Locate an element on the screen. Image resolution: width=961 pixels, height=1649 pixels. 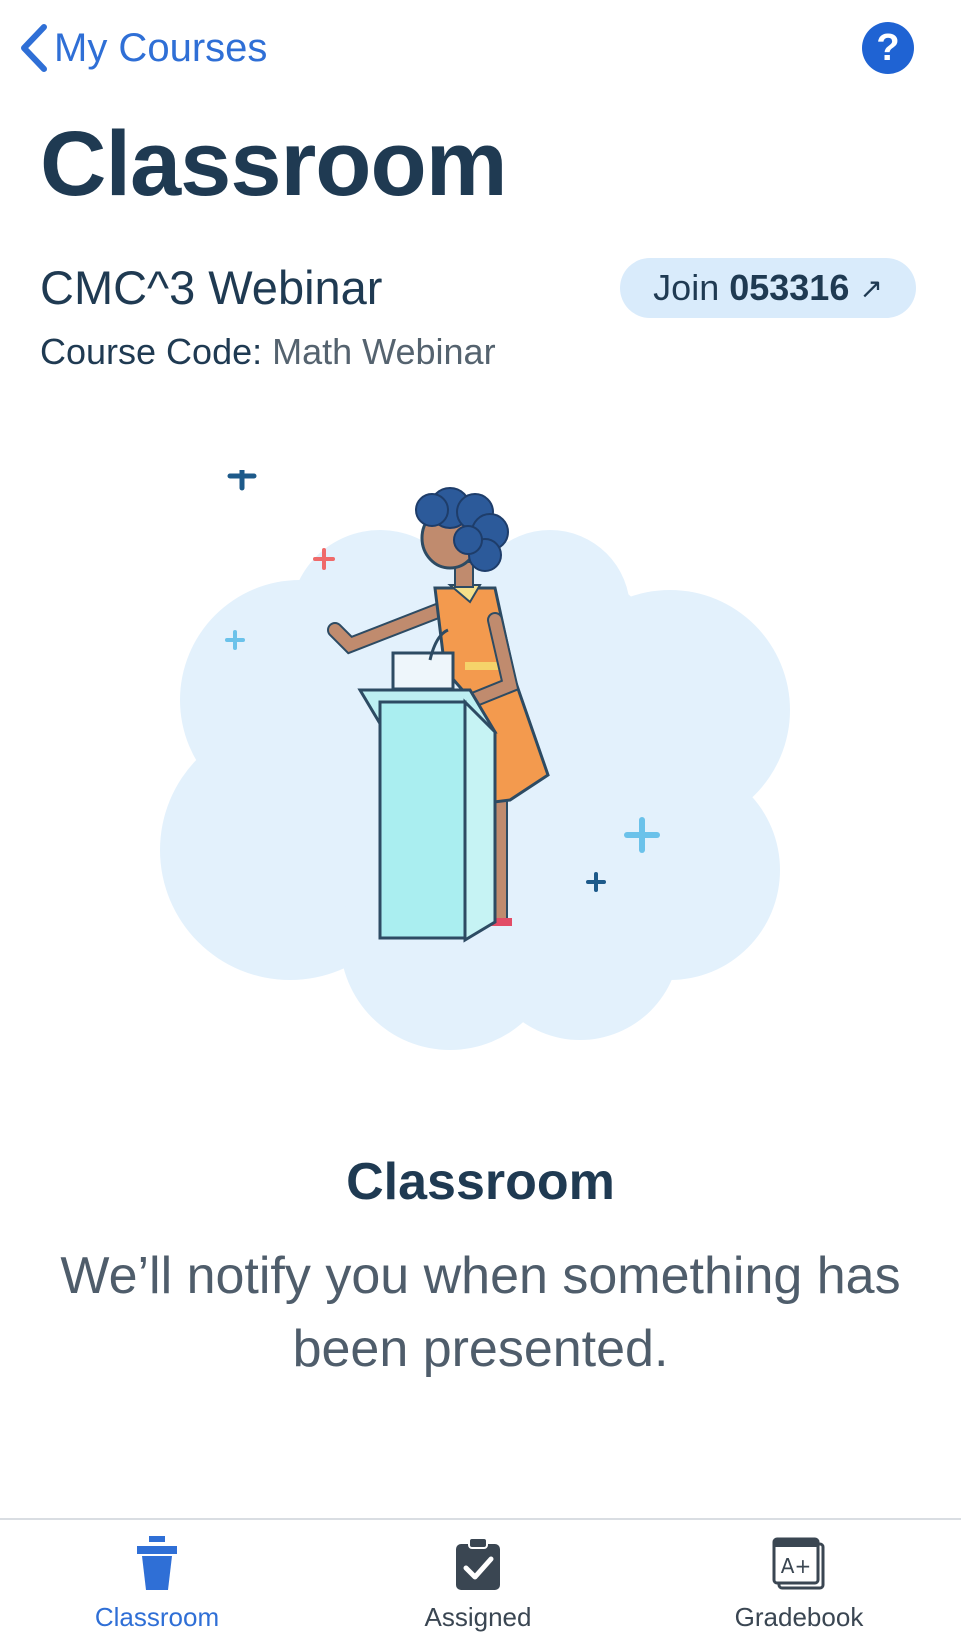
tab-classroom: Classroom is located at coordinates (157, 1591).